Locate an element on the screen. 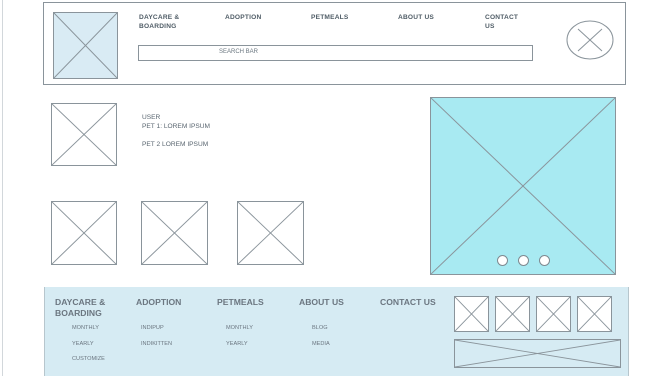 The height and width of the screenshot is (376, 667). nav-about-us: ABOUT US is located at coordinates (416, 17).